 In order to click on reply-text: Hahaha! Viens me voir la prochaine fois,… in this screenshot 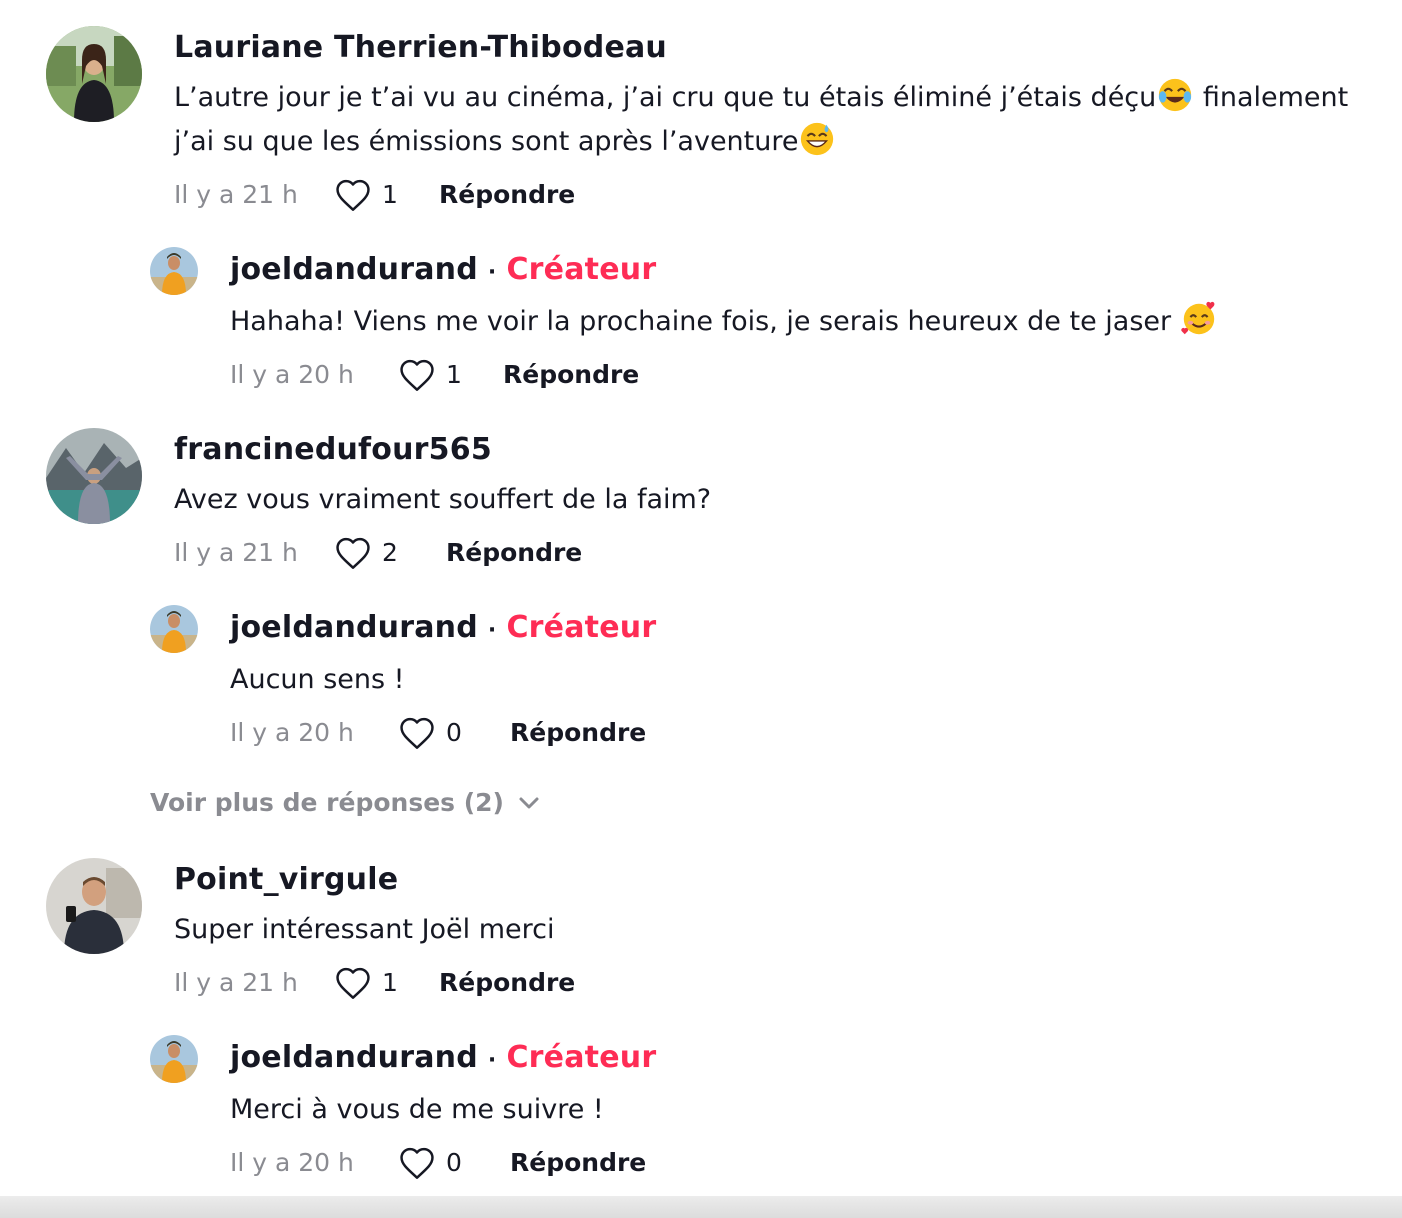, I will do `click(816, 322)`.